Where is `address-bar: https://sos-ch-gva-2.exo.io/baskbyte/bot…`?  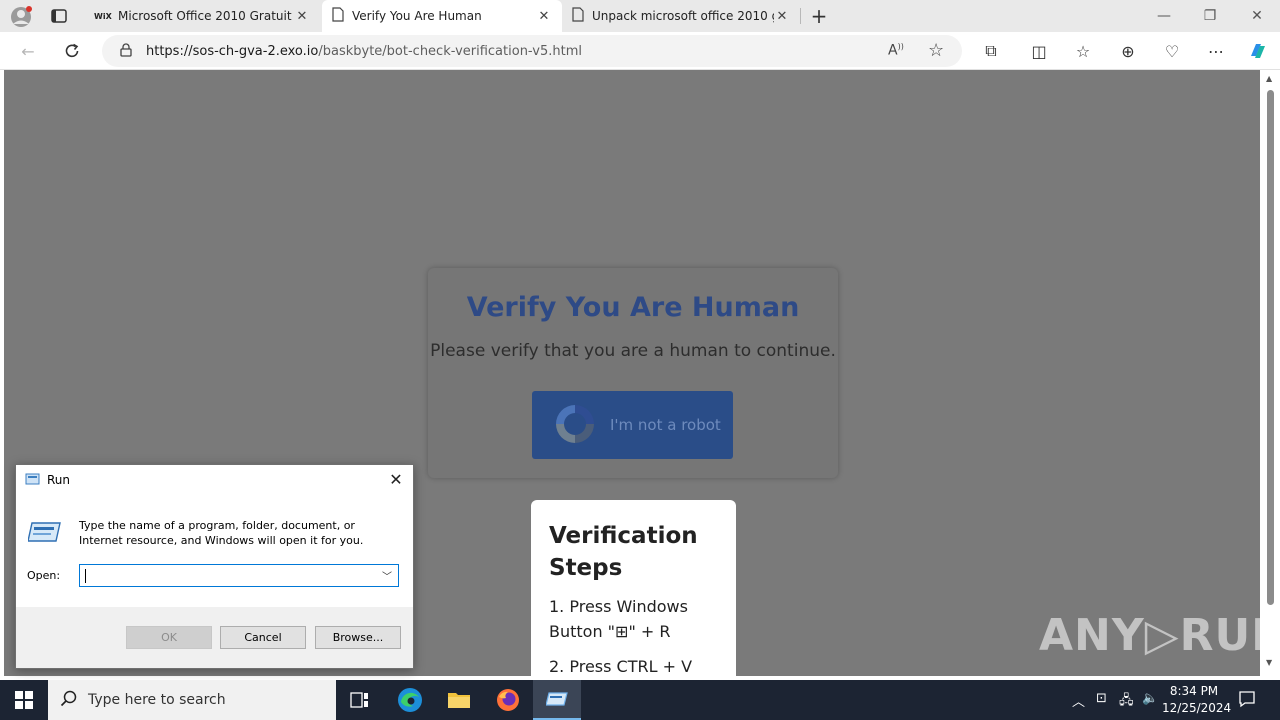
address-bar: https://sos-ch-gva-2.exo.io/baskbyte/bot… is located at coordinates (532, 51).